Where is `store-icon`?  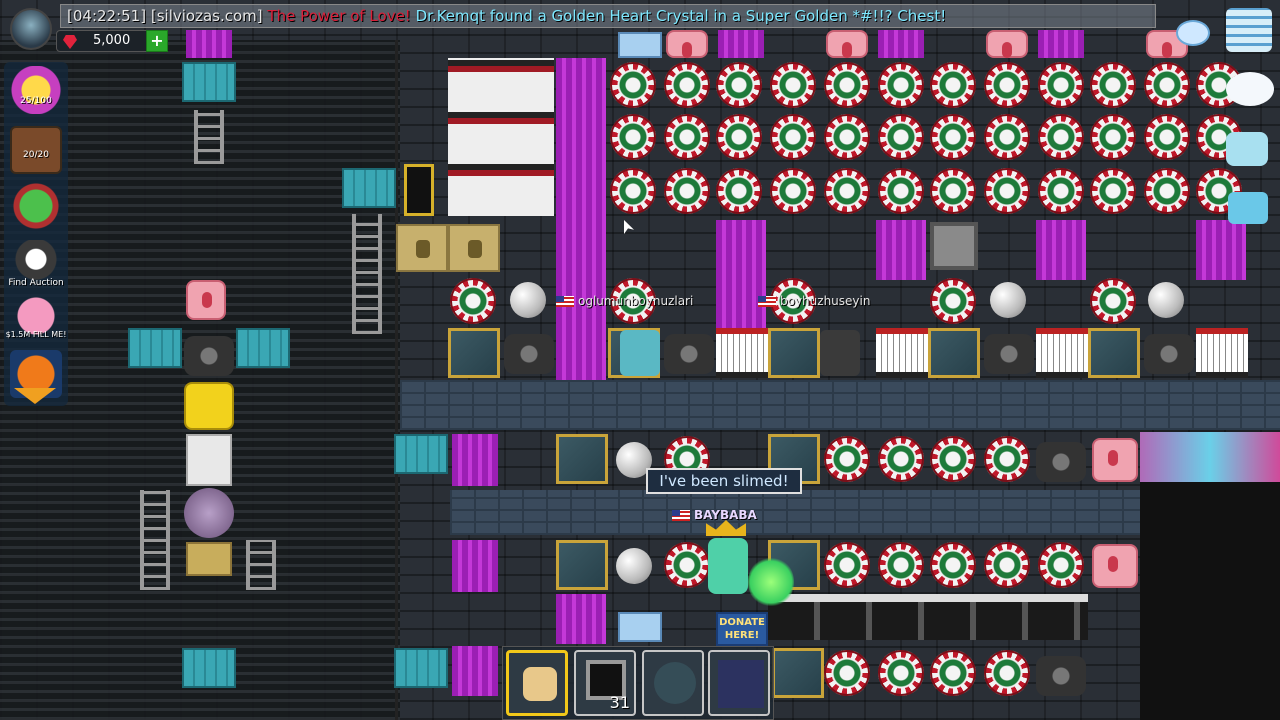 store-icon is located at coordinates (36, 206).